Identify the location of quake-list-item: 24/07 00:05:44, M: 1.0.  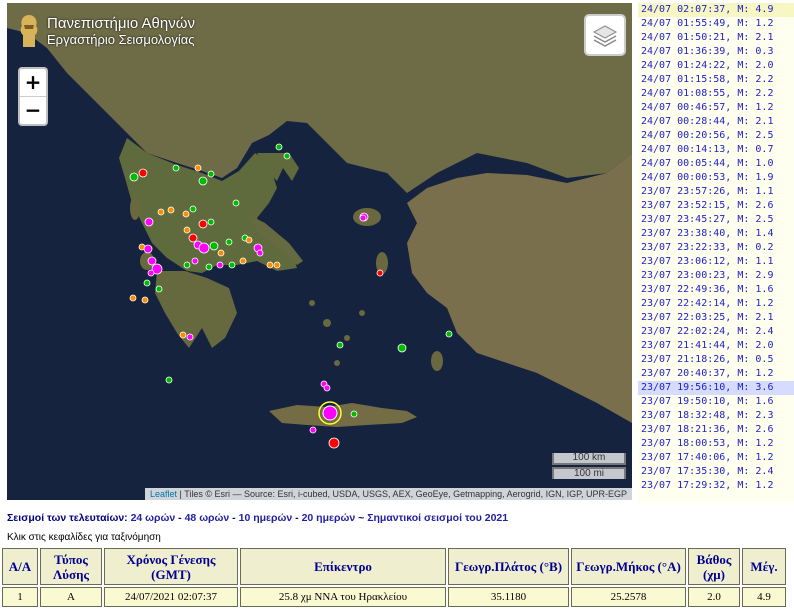
(716, 164).